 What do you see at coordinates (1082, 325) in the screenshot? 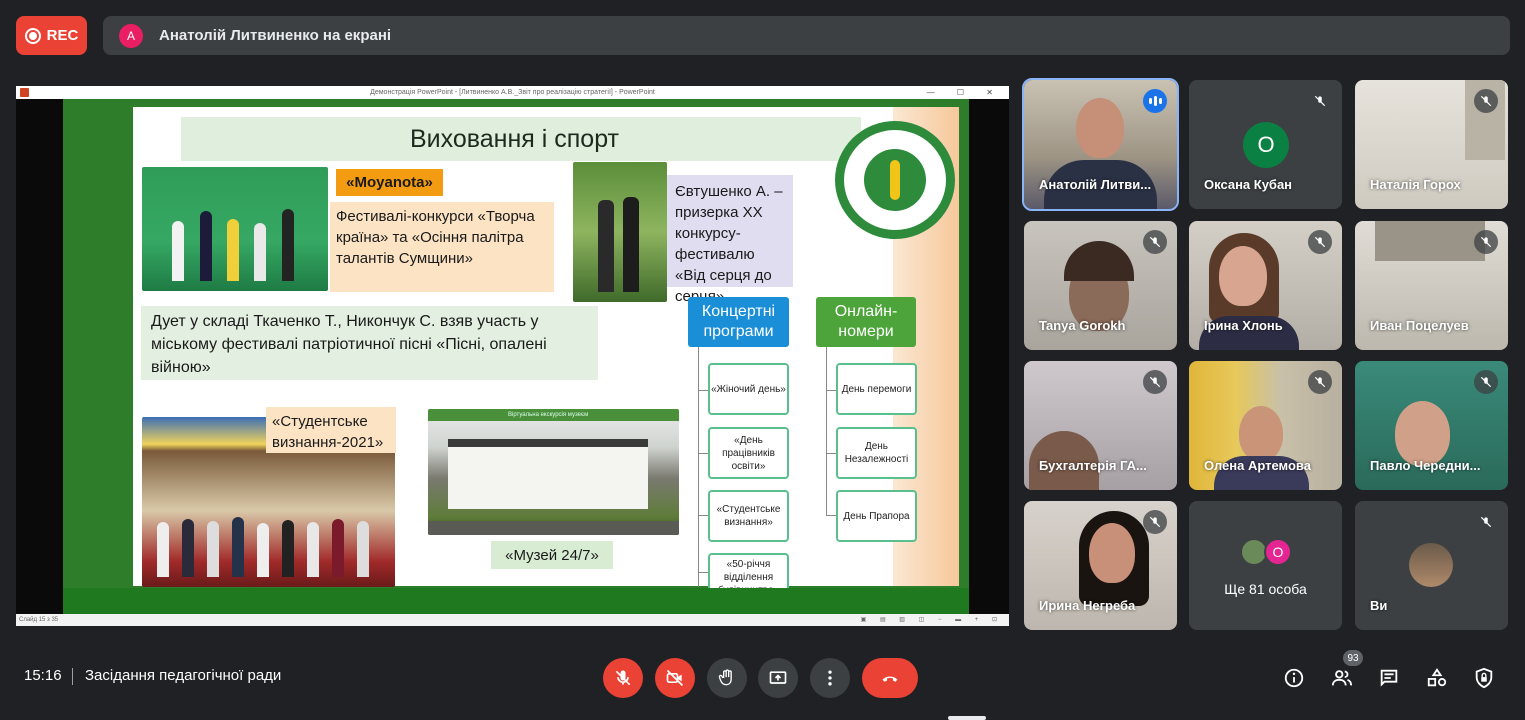
I see `participant-name: Tanya Gorokh` at bounding box center [1082, 325].